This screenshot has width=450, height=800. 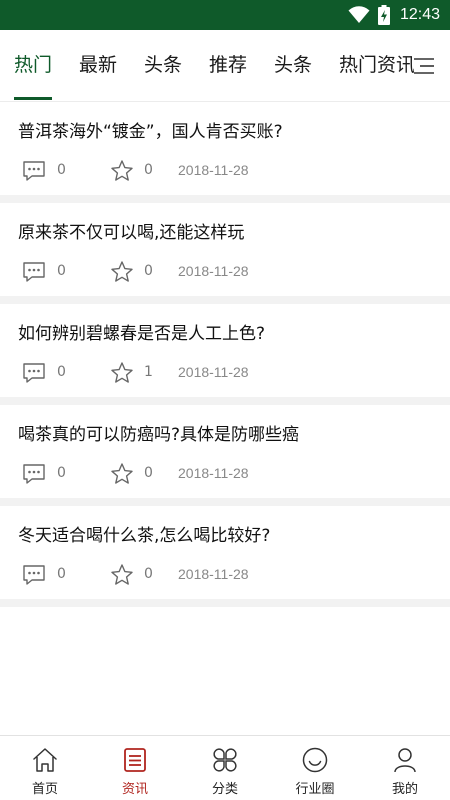 I want to click on article-meta: 0 1 2018-11-28, so click(x=232, y=373).